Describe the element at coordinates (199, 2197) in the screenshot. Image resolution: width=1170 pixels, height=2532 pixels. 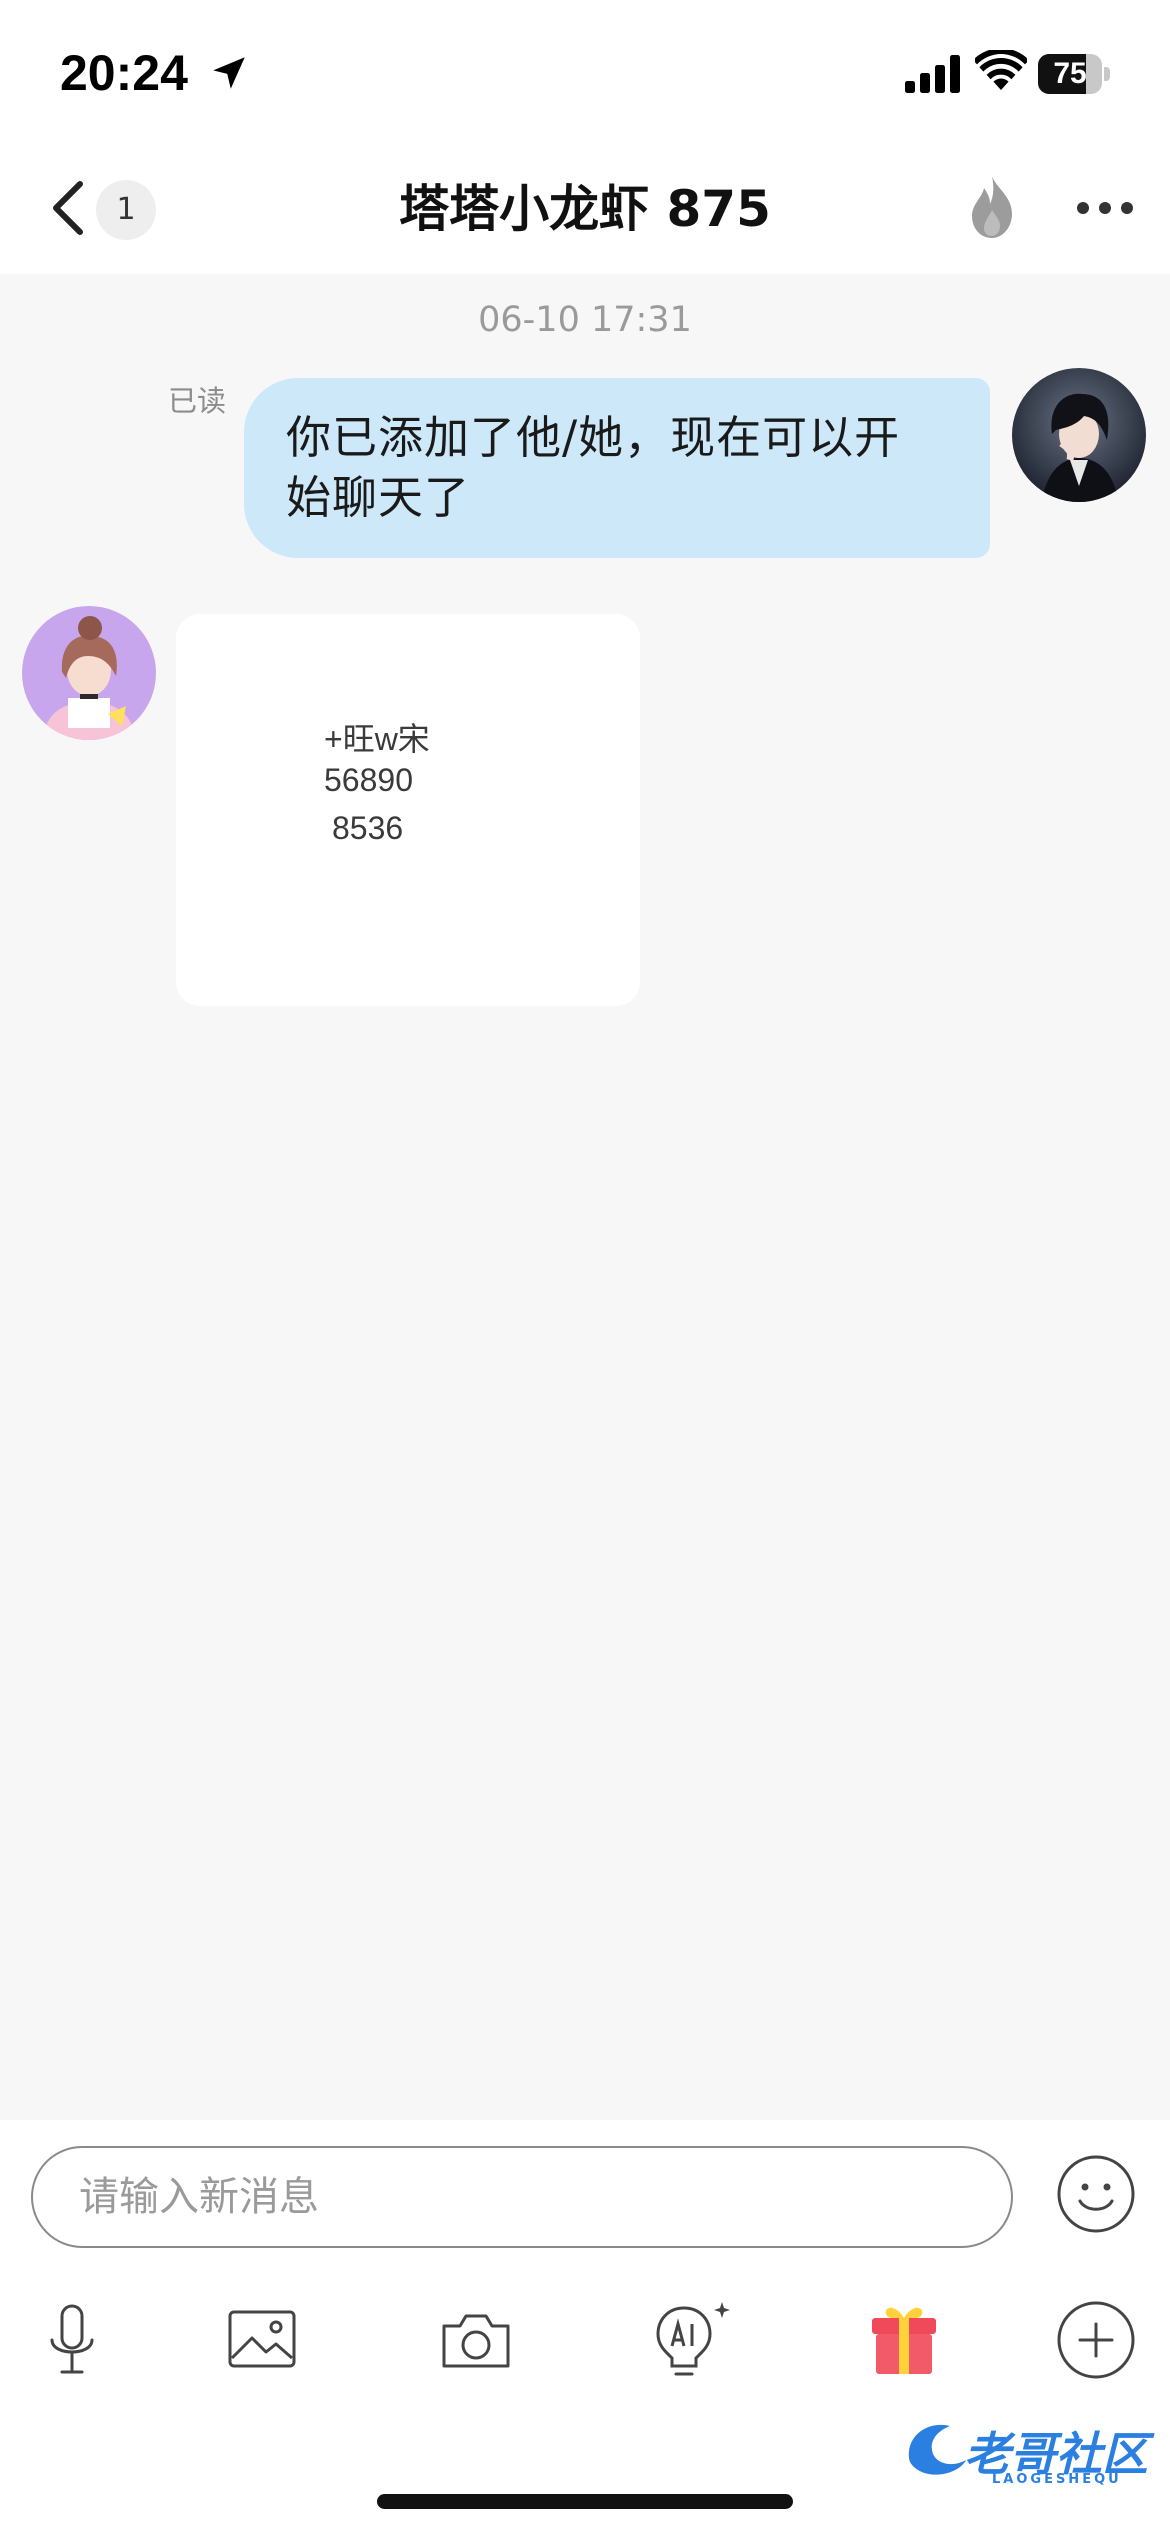
I see `input-placeholder: 请输入新消息` at that location.